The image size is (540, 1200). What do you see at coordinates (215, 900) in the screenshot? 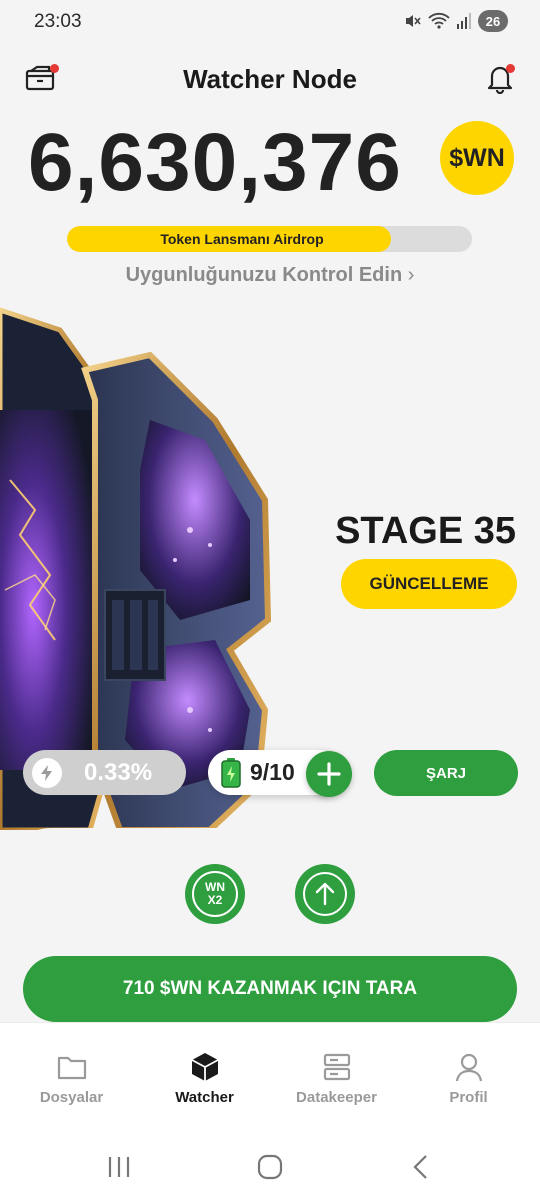
I see `x2-boost-line2: X2` at bounding box center [215, 900].